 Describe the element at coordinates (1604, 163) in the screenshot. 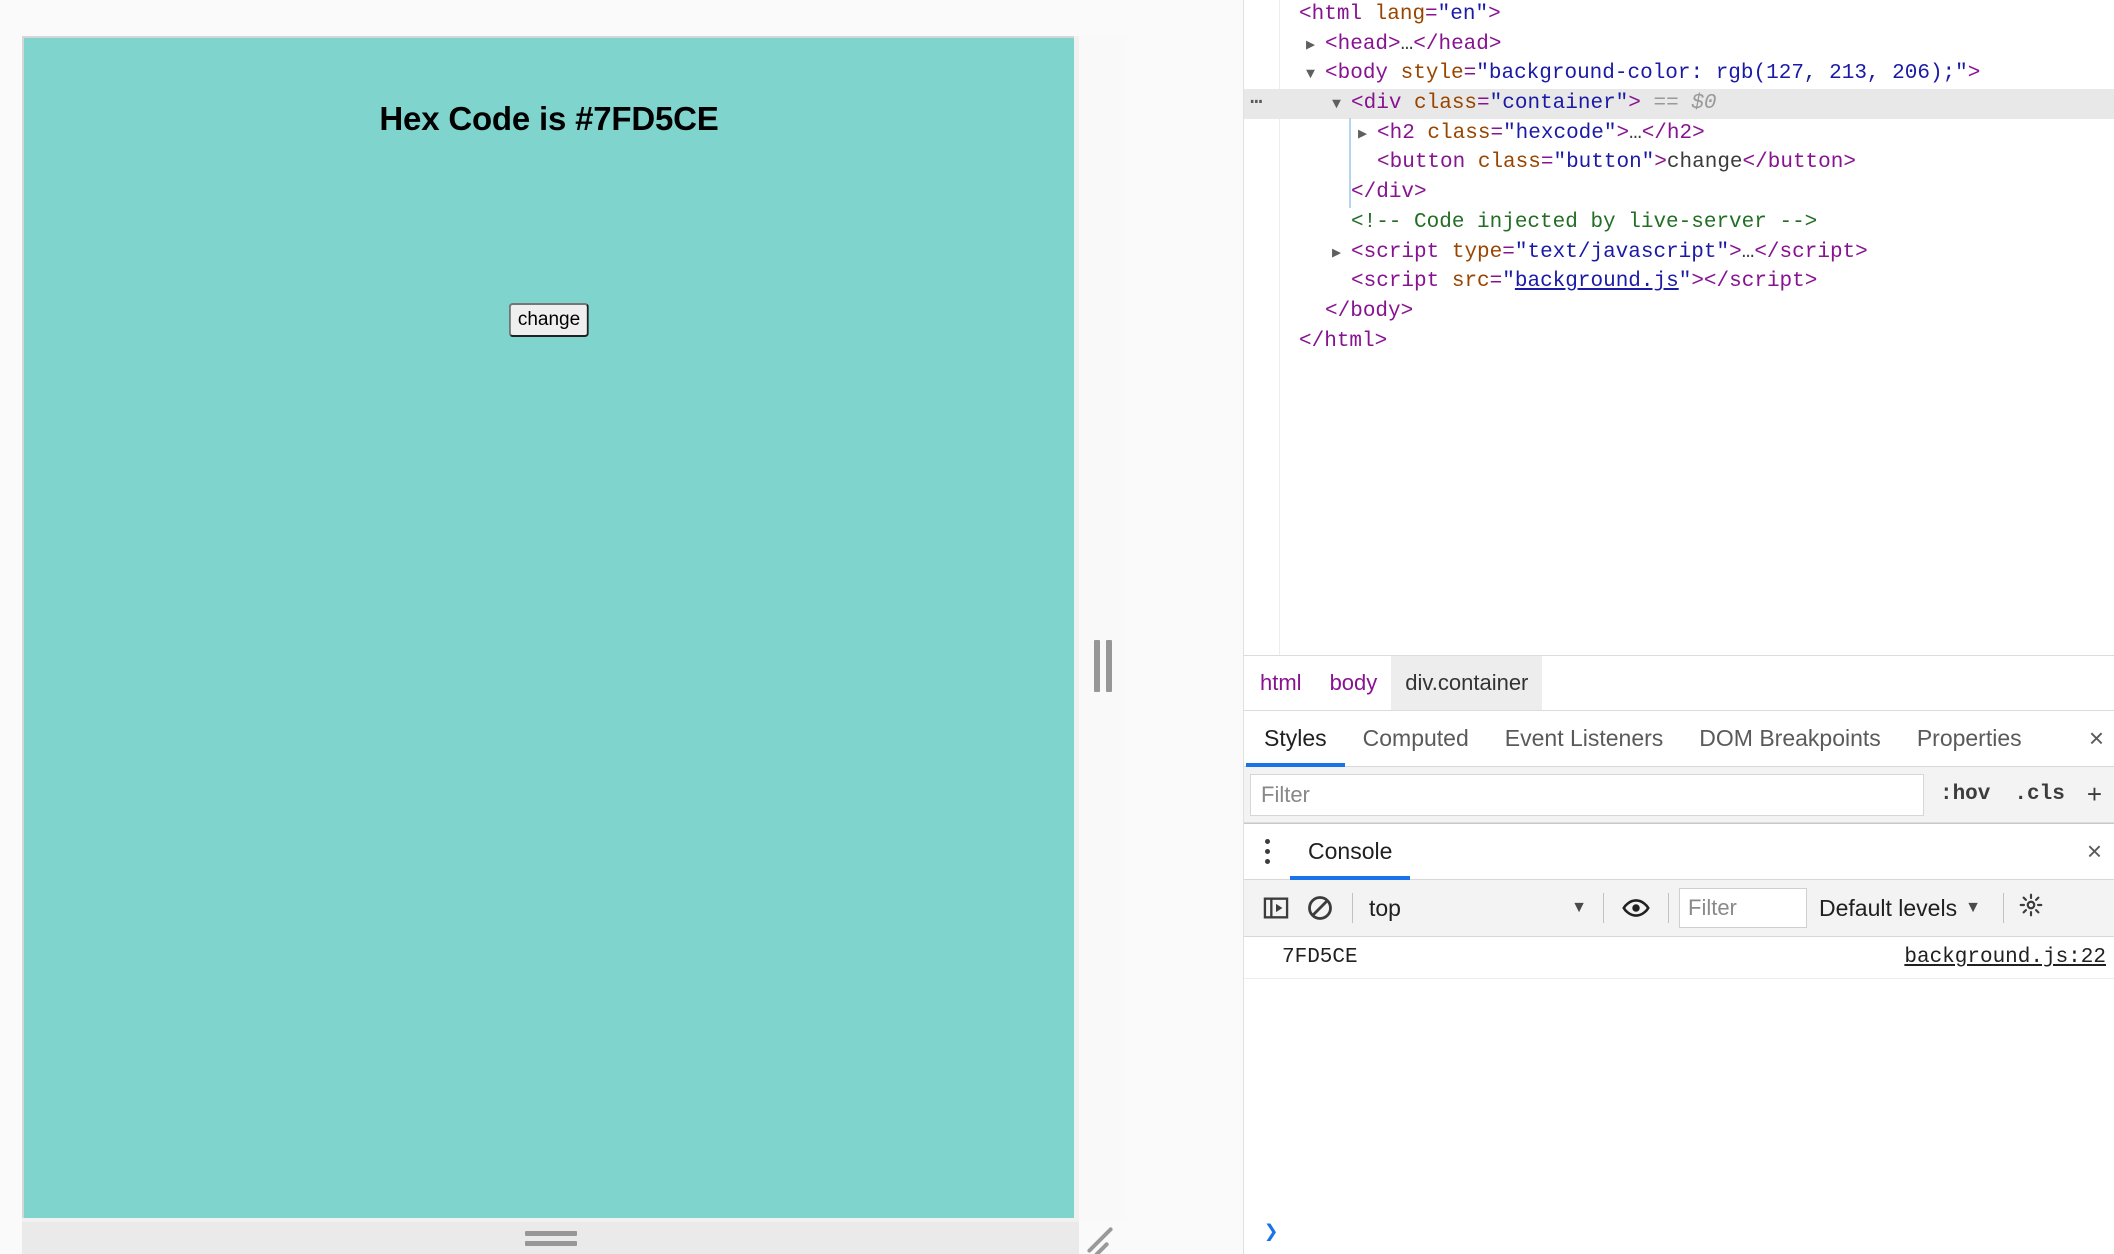

I see `dom-token-val: "button"` at that location.